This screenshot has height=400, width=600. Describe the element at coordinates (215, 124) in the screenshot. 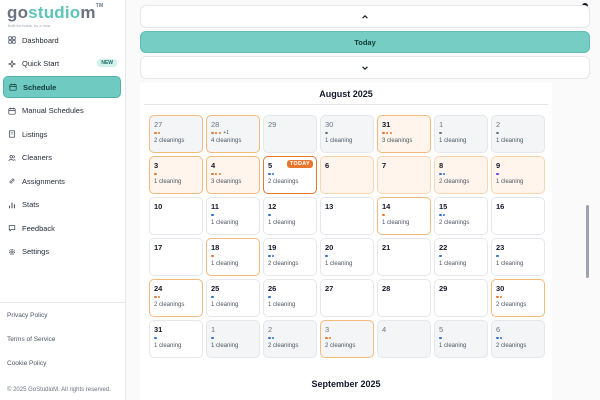

I see `day-number: 28` at that location.